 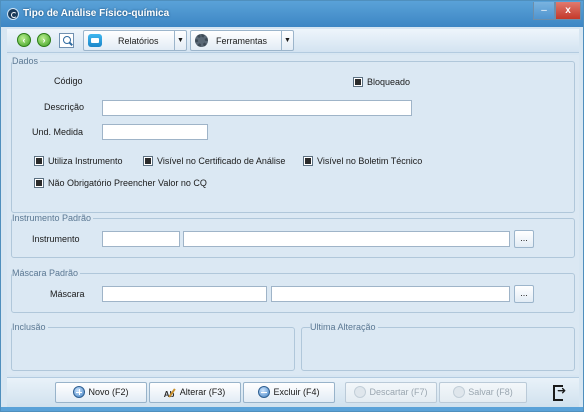 I want to click on close-button: x, so click(x=568, y=11).